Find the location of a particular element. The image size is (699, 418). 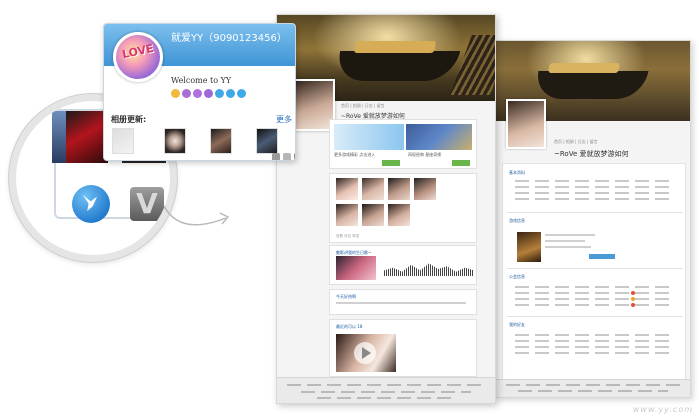

album-photo is located at coordinates (87, 137).